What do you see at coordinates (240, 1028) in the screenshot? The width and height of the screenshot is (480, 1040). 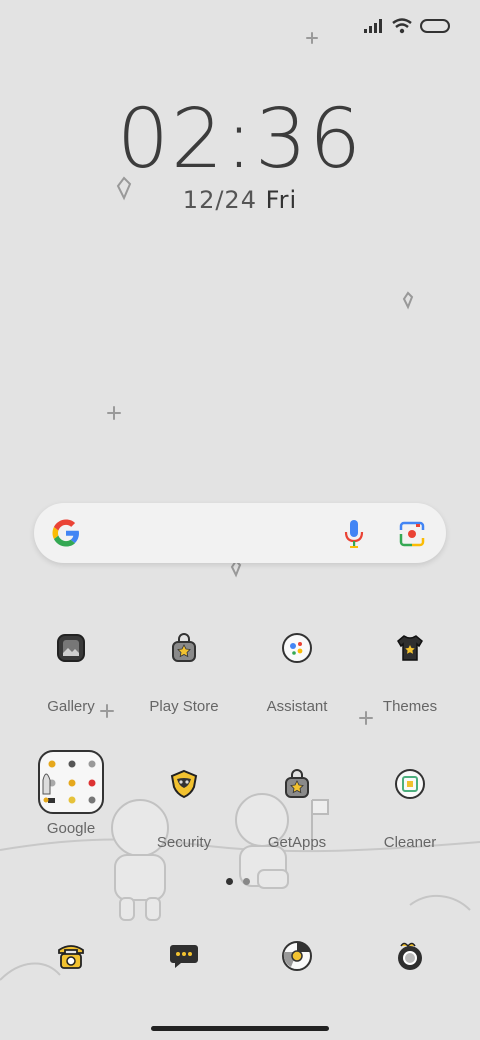 I see `gesture-nav-bar` at bounding box center [240, 1028].